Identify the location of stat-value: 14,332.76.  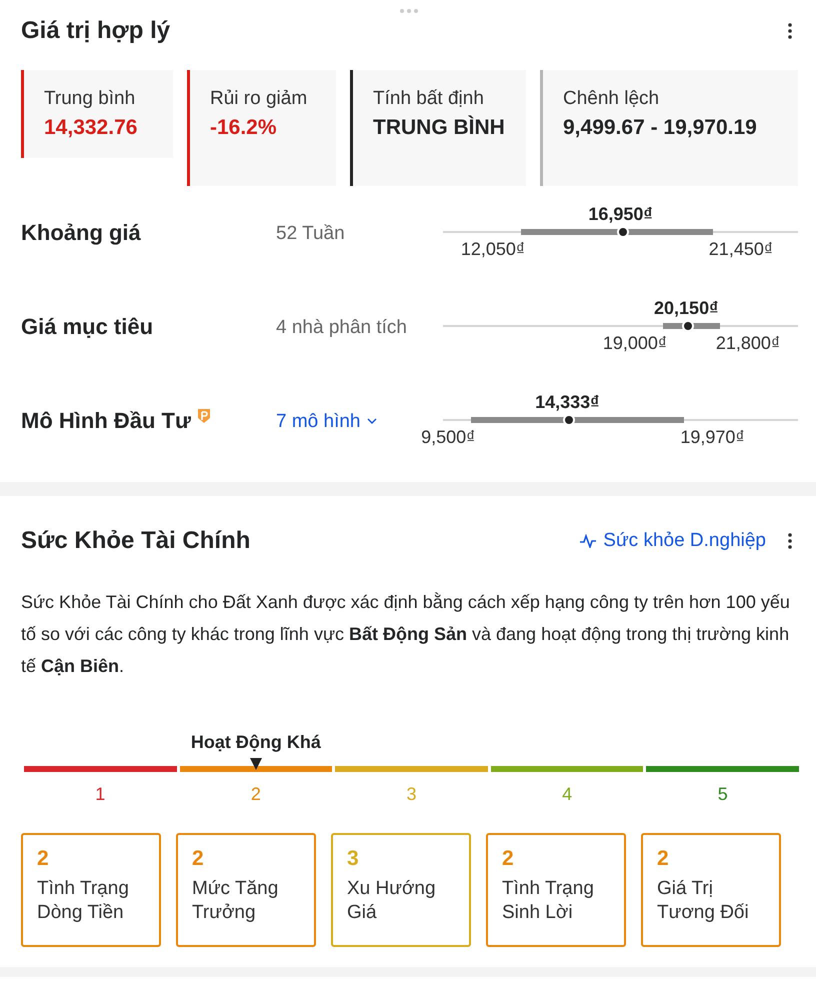
(91, 128).